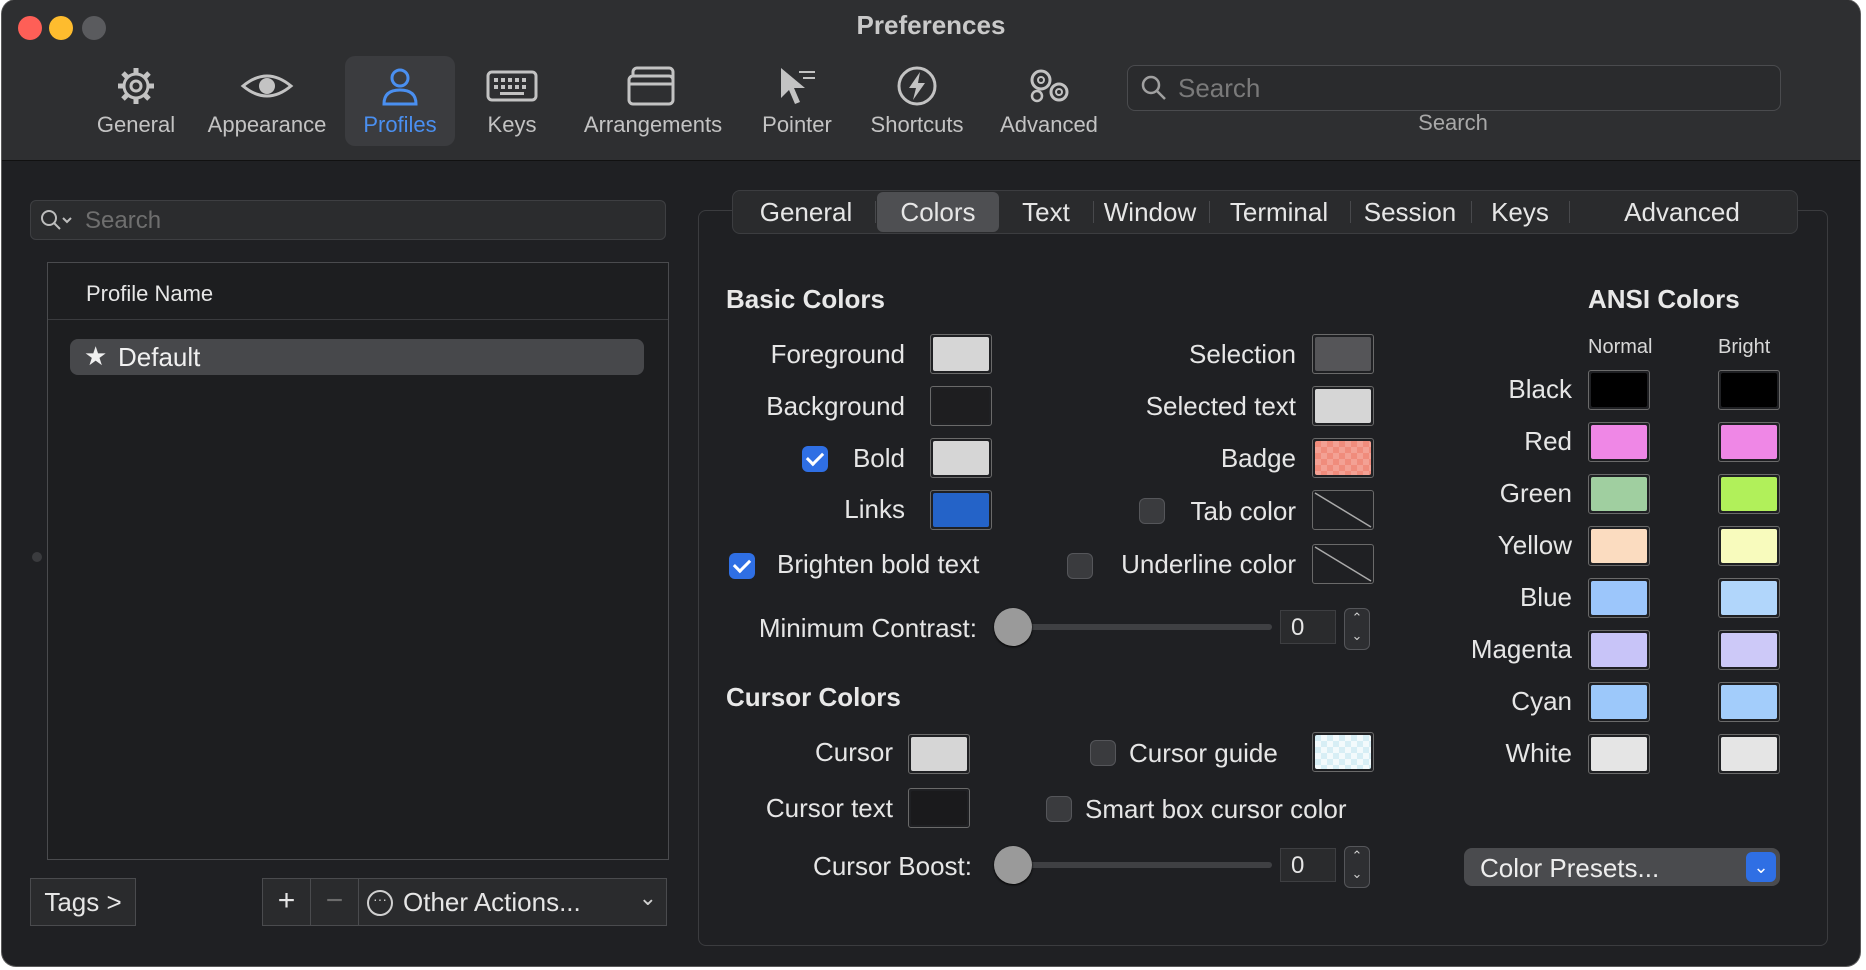 The width and height of the screenshot is (1866, 970). What do you see at coordinates (1152, 511) in the screenshot?
I see `tab-color-checkbox` at bounding box center [1152, 511].